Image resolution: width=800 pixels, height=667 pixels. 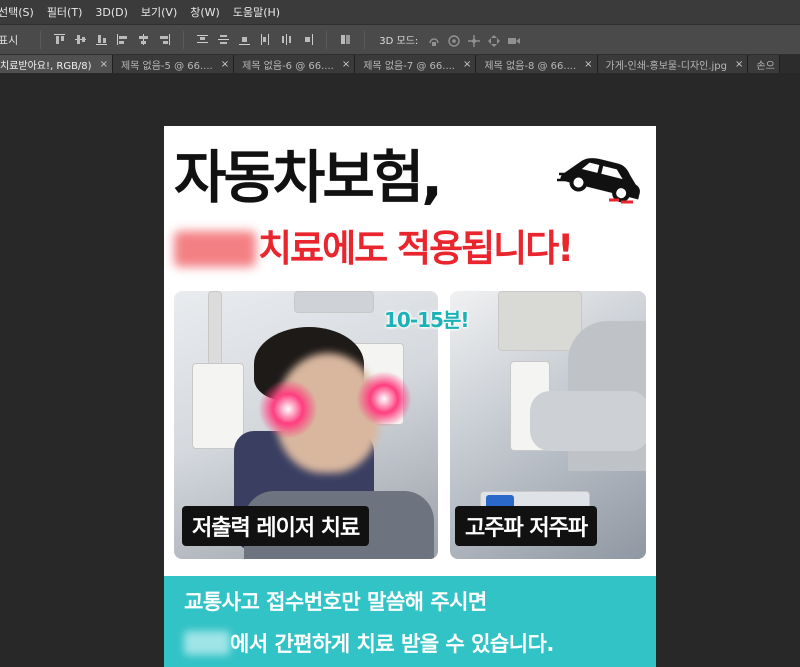 What do you see at coordinates (259, 12) in the screenshot?
I see `menu-help: 도움말(H)` at bounding box center [259, 12].